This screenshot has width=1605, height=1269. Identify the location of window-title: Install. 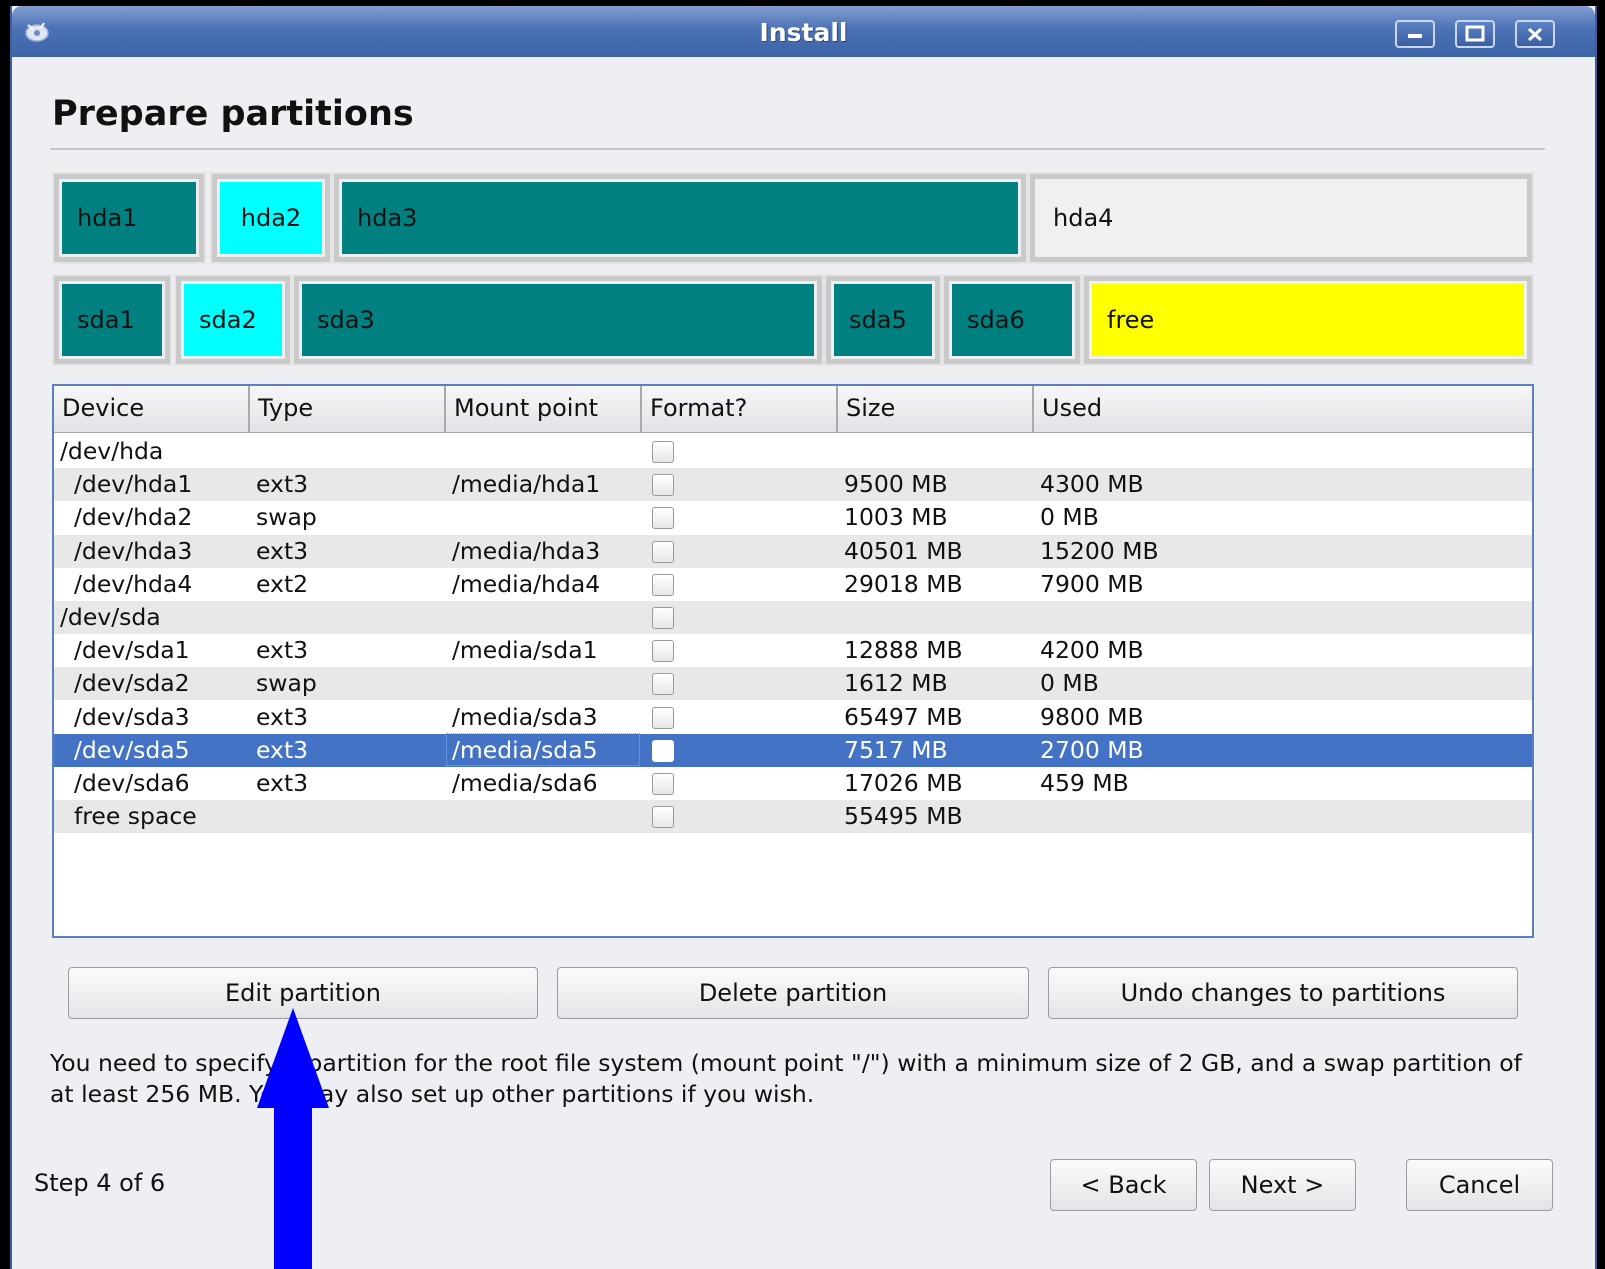
(803, 32).